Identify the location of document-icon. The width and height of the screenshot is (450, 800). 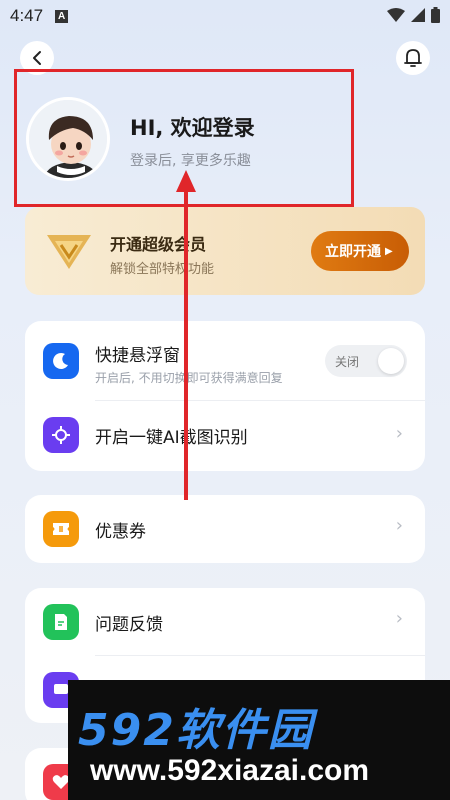
(61, 622).